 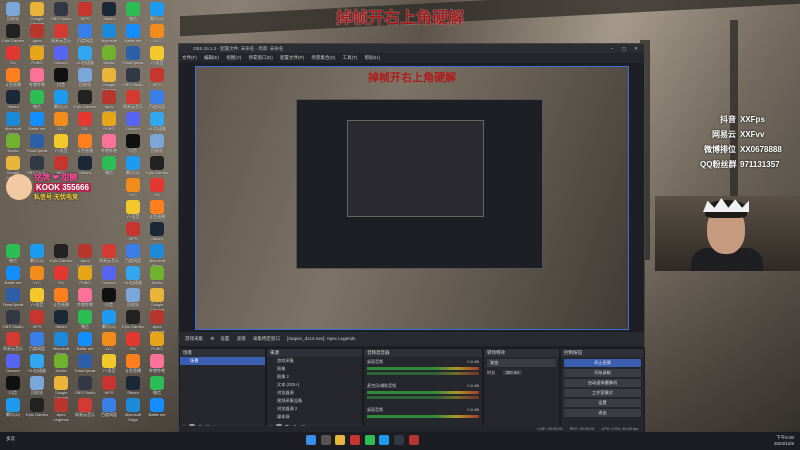 What do you see at coordinates (521, 363) in the screenshot?
I see `transition-select: 渐变` at bounding box center [521, 363].